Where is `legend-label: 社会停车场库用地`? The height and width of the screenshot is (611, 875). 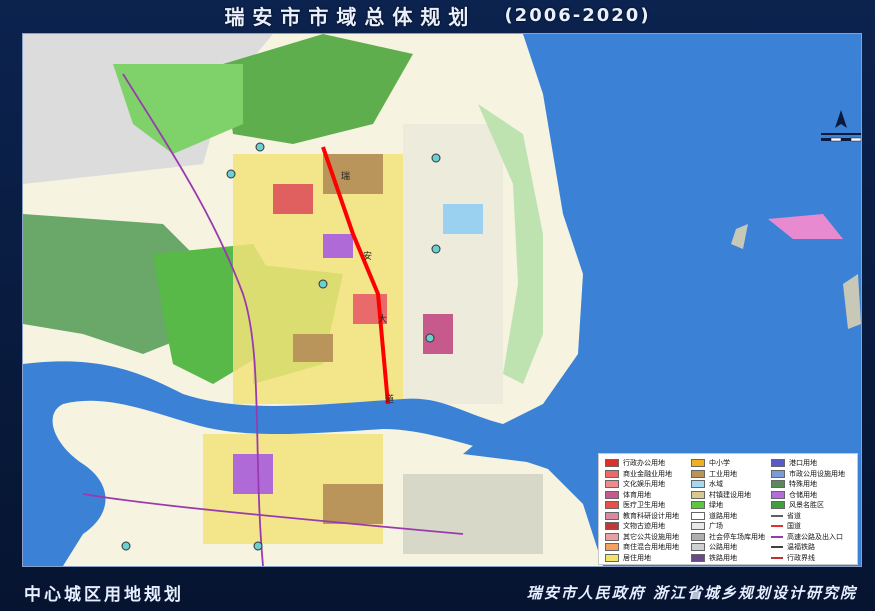
legend-label: 社会停车场库用地 is located at coordinates (737, 536).